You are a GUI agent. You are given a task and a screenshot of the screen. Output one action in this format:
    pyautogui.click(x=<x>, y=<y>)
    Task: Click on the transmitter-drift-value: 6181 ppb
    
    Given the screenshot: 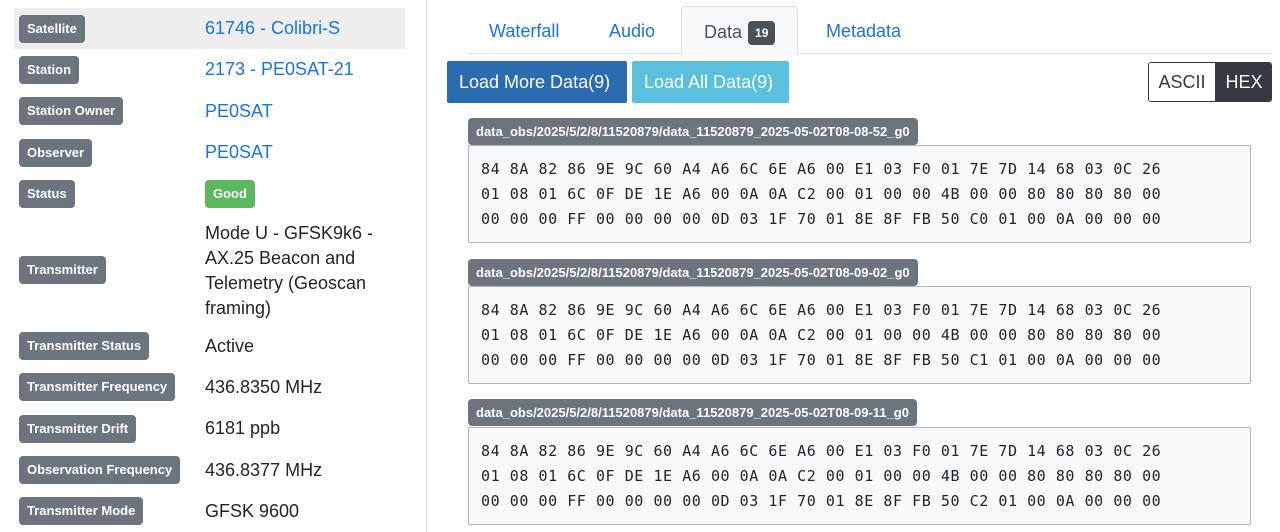 What is the action you would take?
    pyautogui.click(x=243, y=428)
    